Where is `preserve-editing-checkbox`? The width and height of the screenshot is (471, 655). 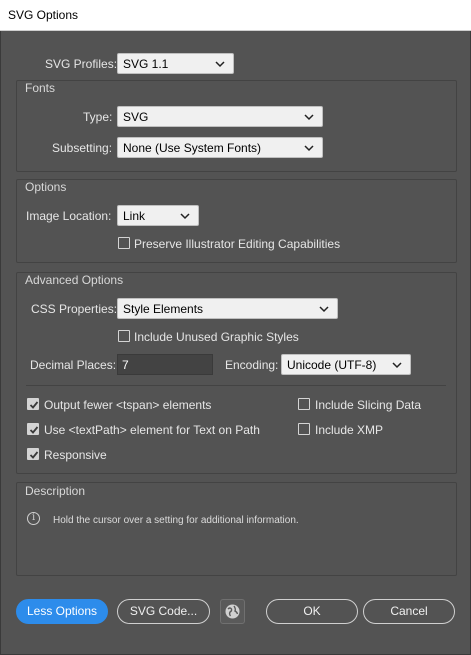
preserve-editing-checkbox is located at coordinates (124, 243).